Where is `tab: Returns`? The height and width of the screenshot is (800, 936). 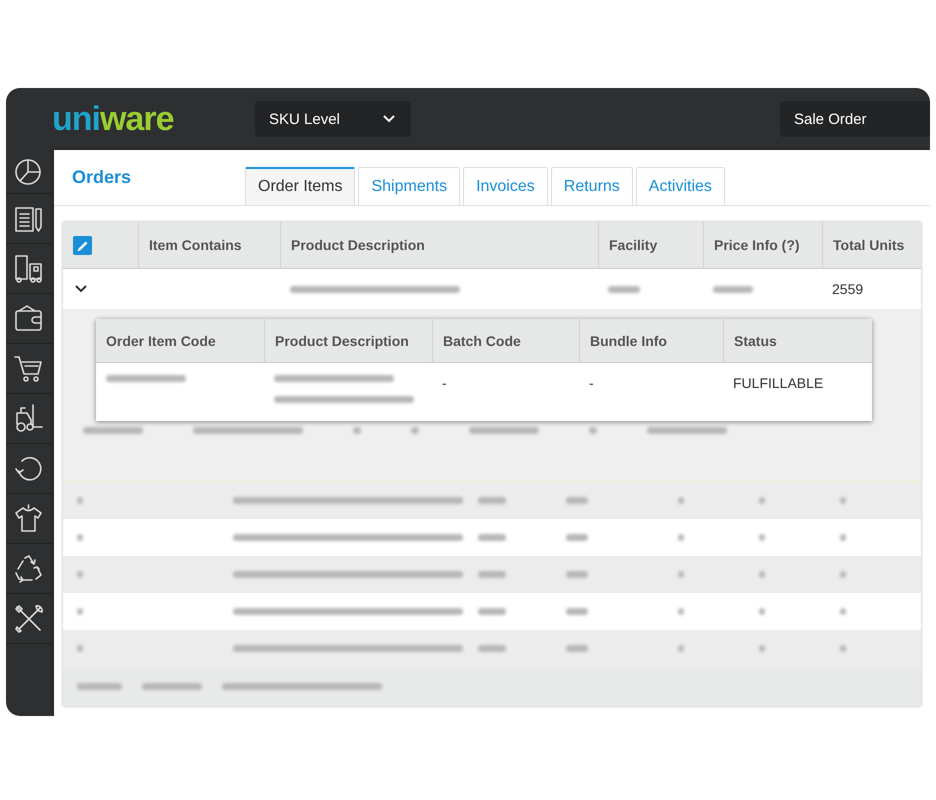 tab: Returns is located at coordinates (591, 186).